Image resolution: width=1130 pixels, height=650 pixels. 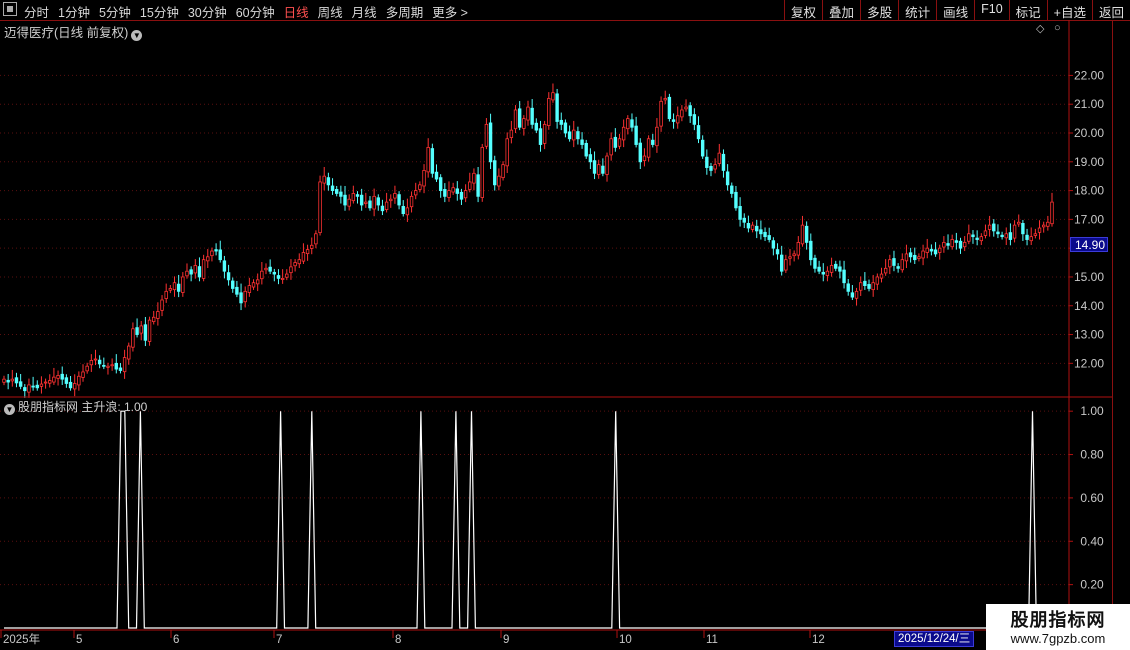 I want to click on right-side-panel, so click(x=1121, y=325).